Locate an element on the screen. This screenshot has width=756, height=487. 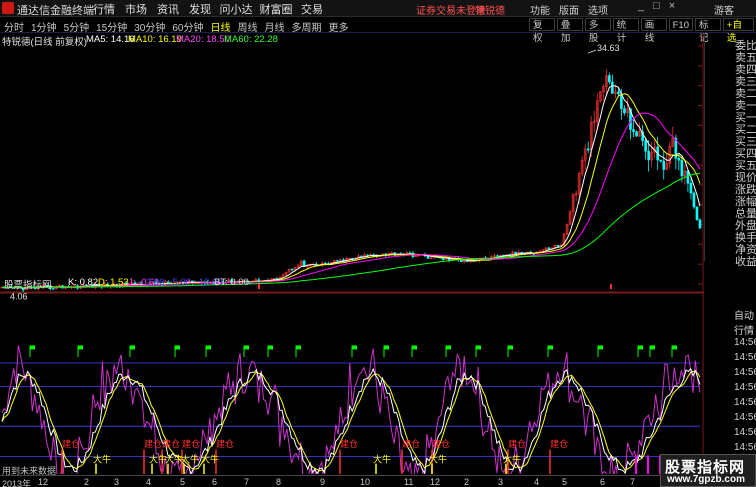
menu-options: 选项 is located at coordinates (598, 9).